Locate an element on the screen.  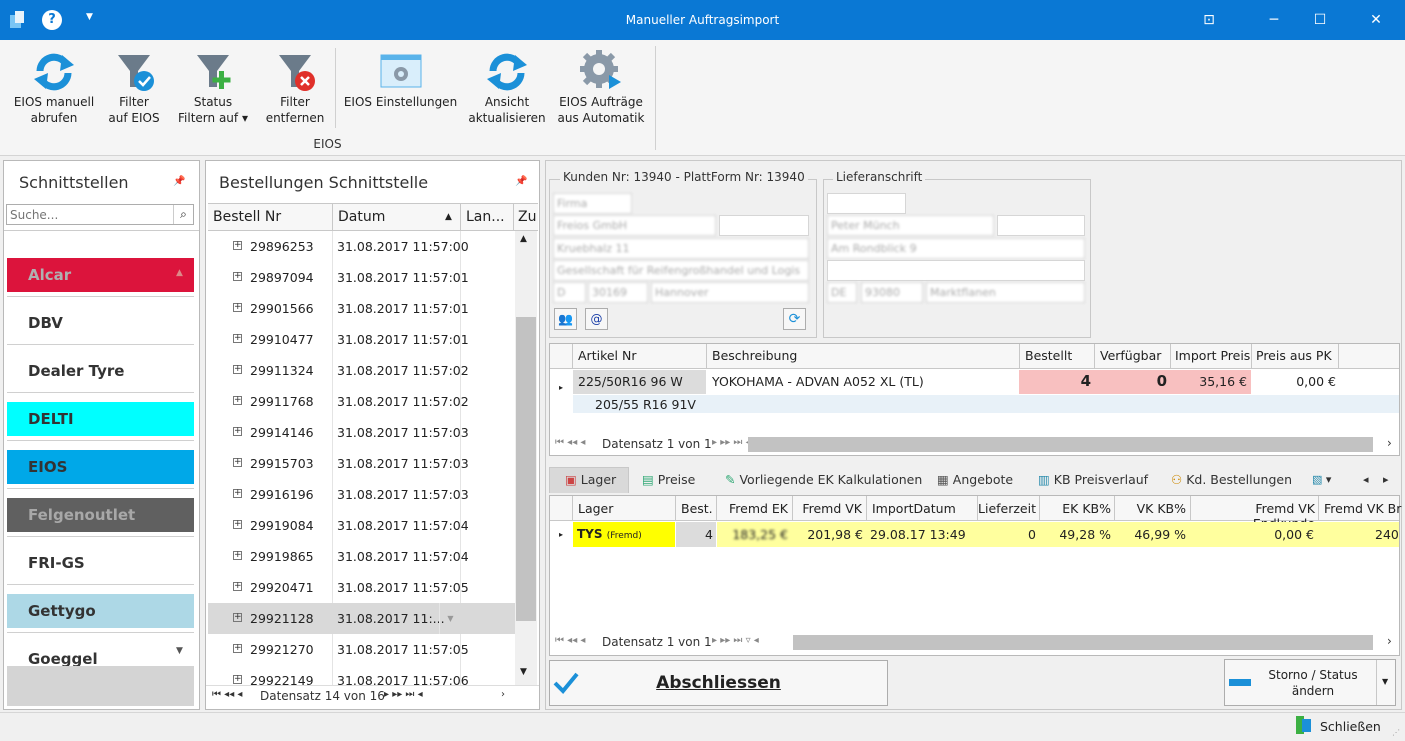
nav-scroll-right-icon: › is located at coordinates (503, 694).